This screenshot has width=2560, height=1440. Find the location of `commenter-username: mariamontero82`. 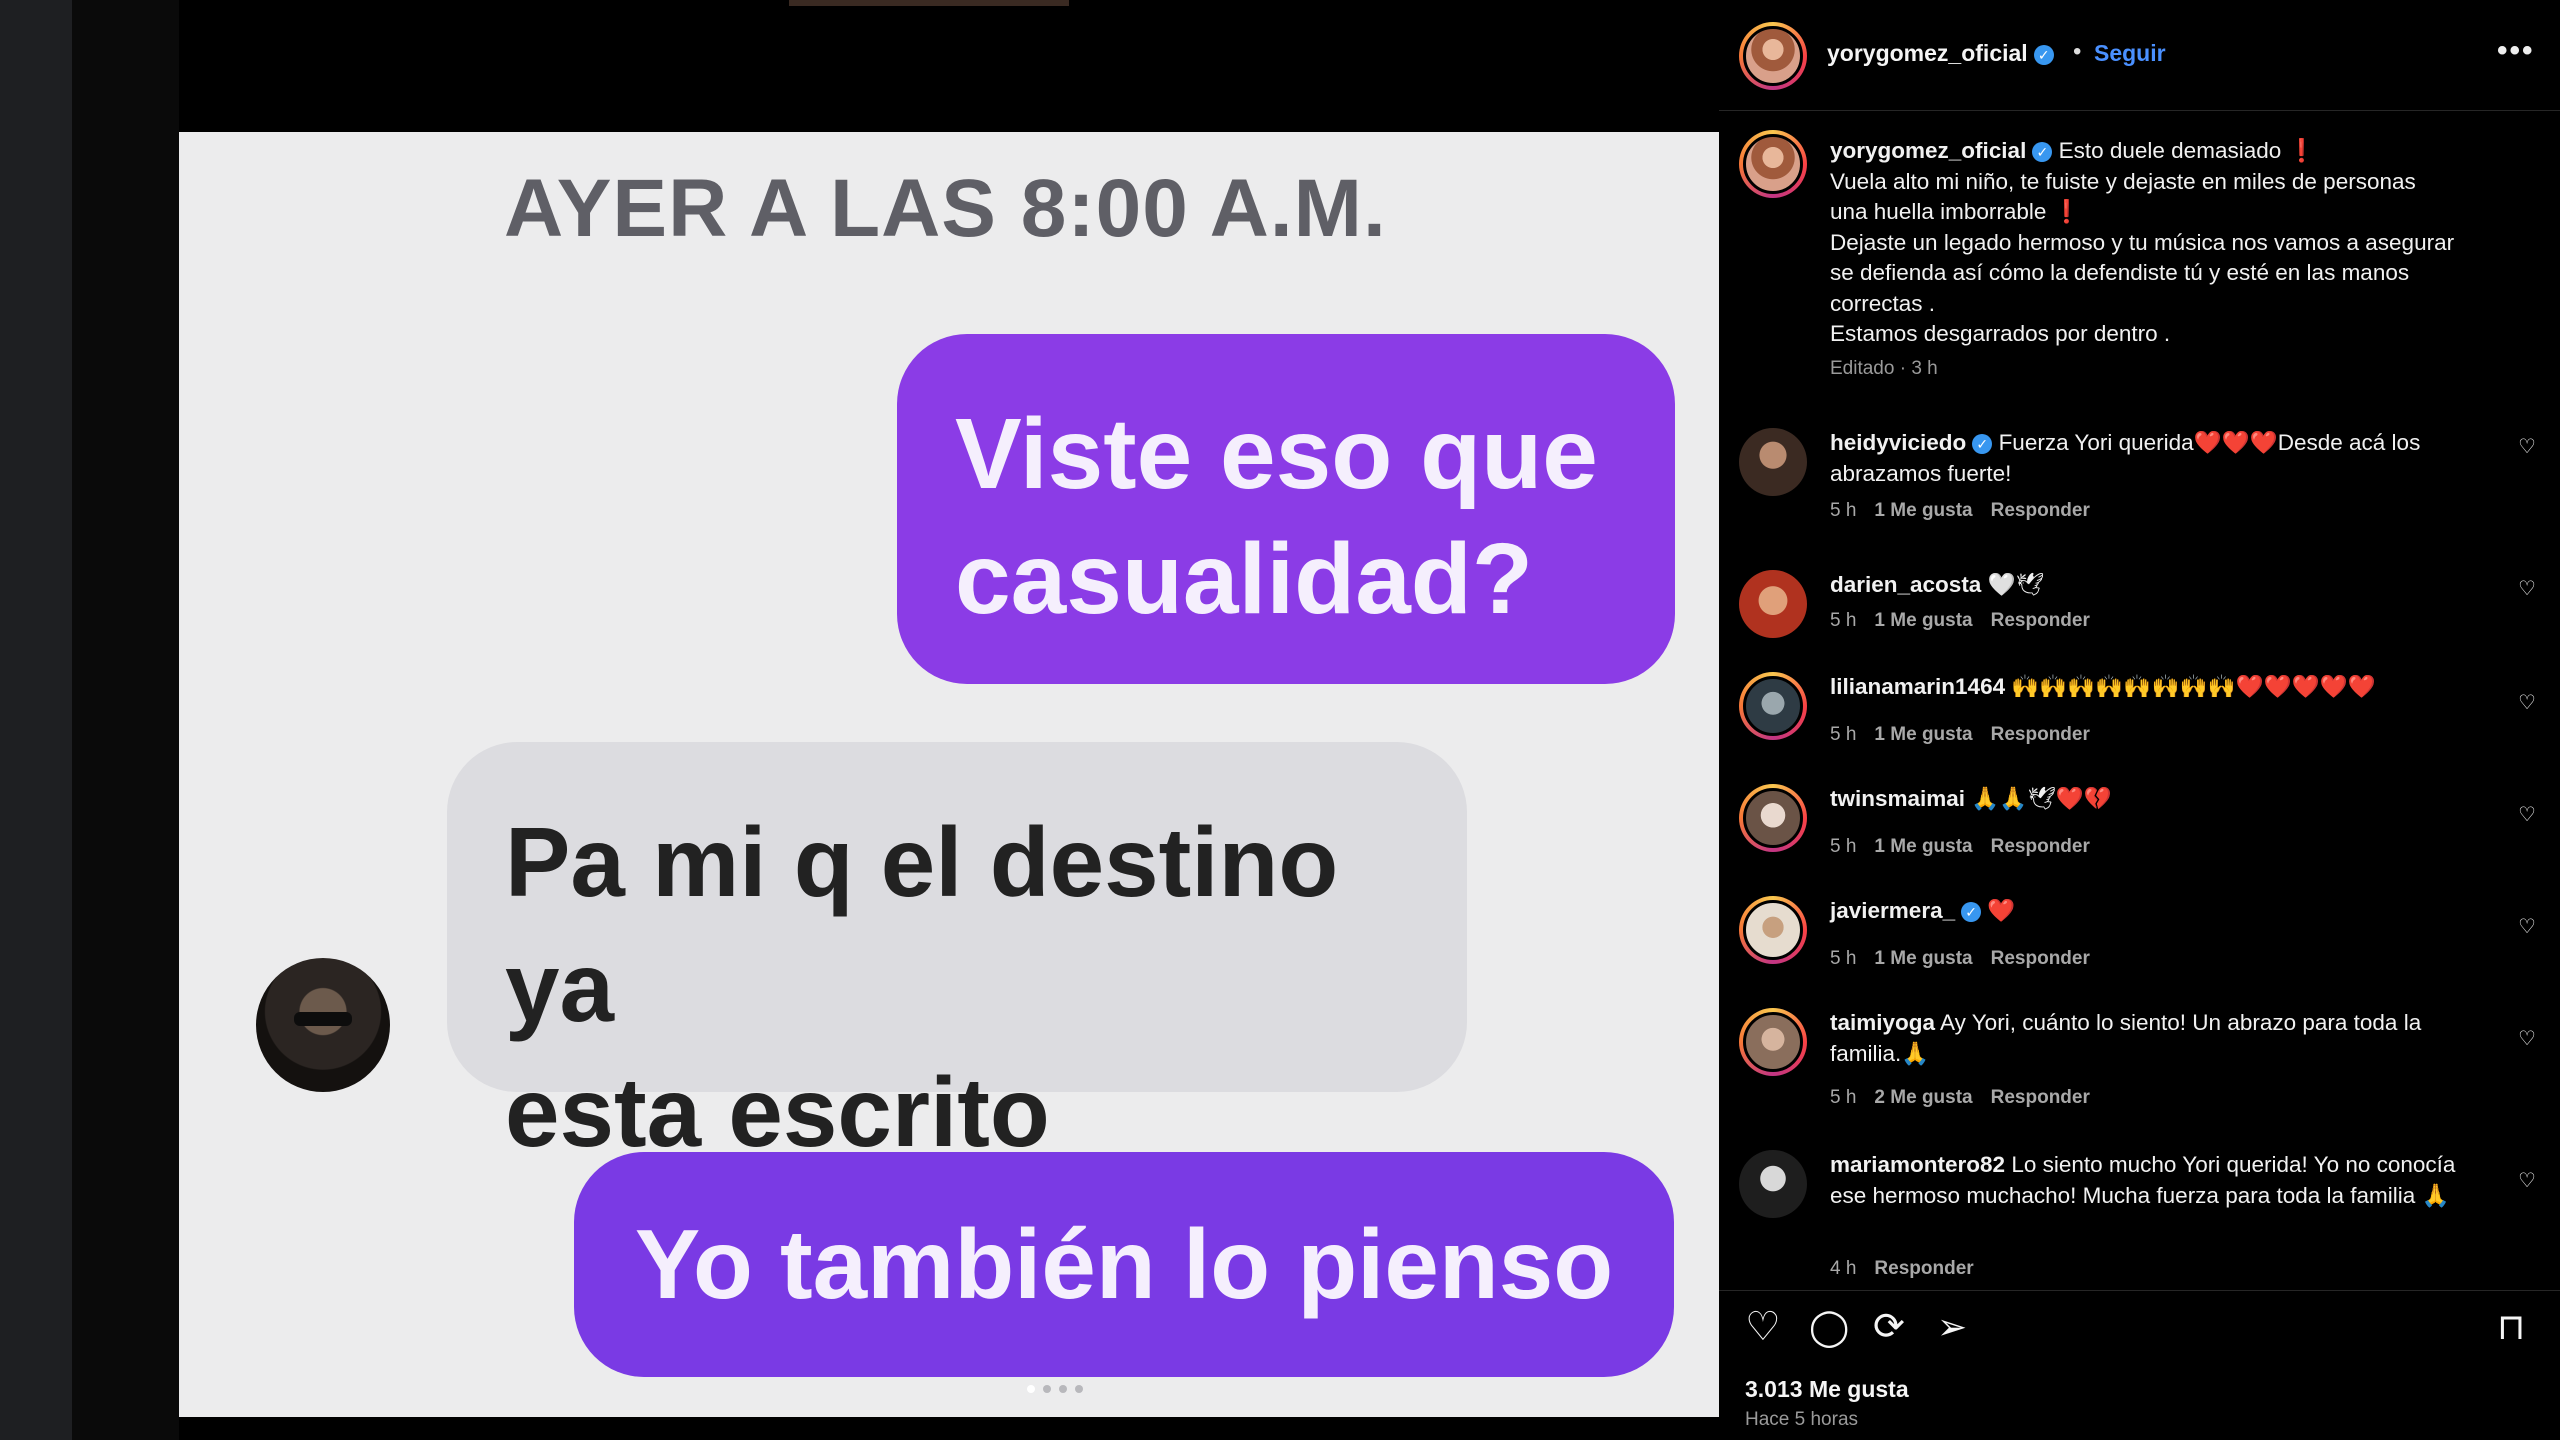

commenter-username: mariamontero82 is located at coordinates (1917, 1164).